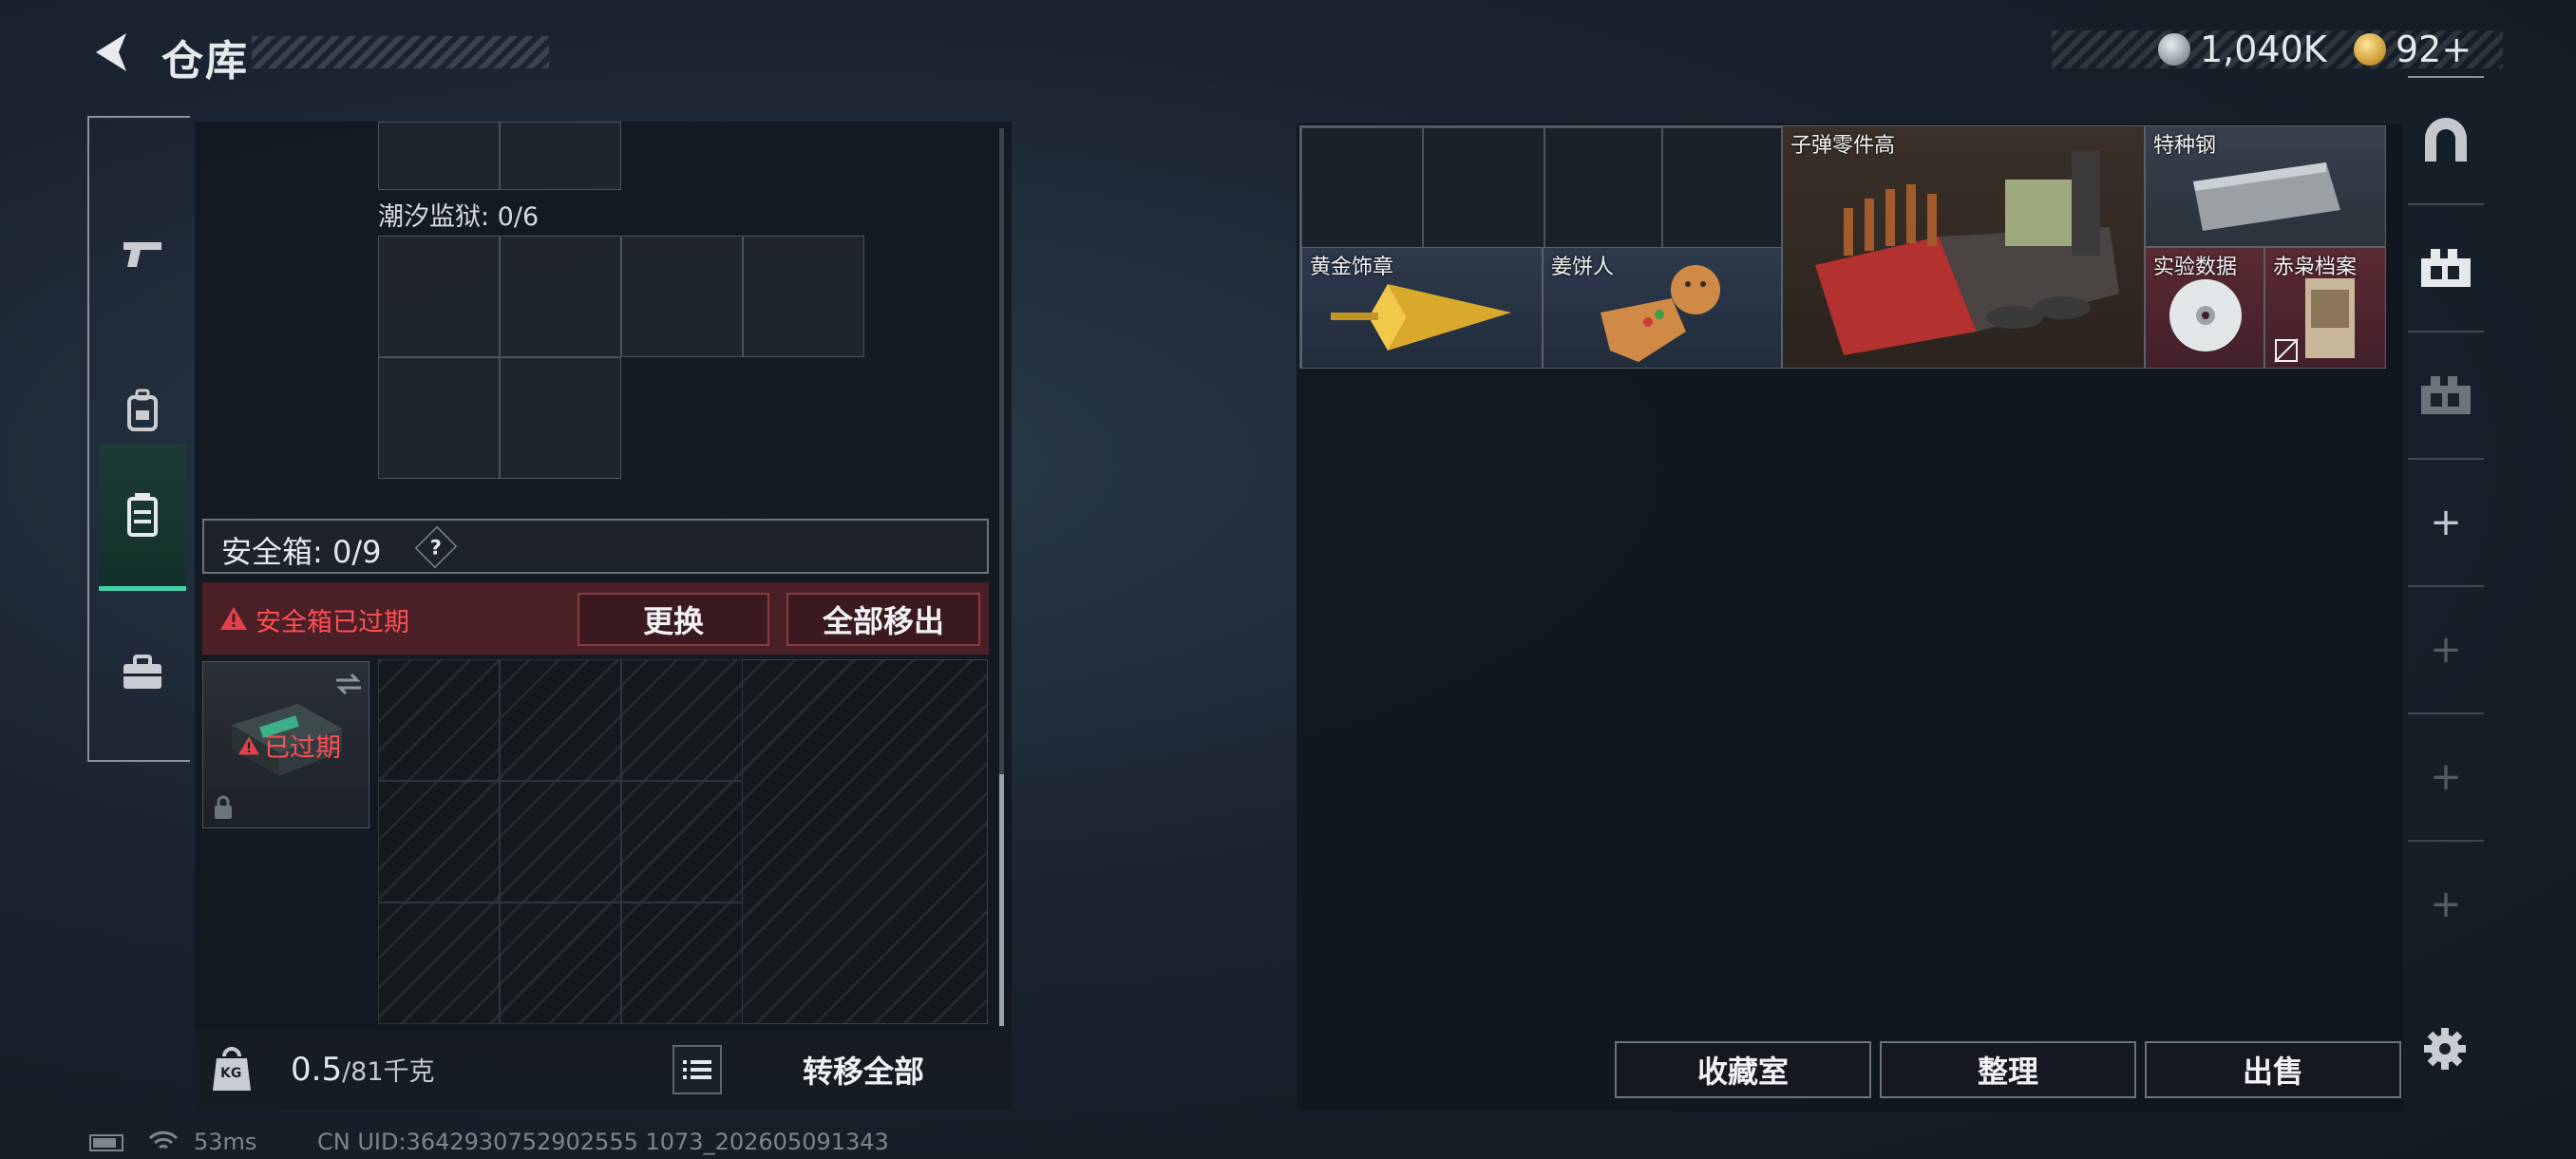 The width and height of the screenshot is (2576, 1159). I want to click on replace-button: 更换, so click(673, 619).